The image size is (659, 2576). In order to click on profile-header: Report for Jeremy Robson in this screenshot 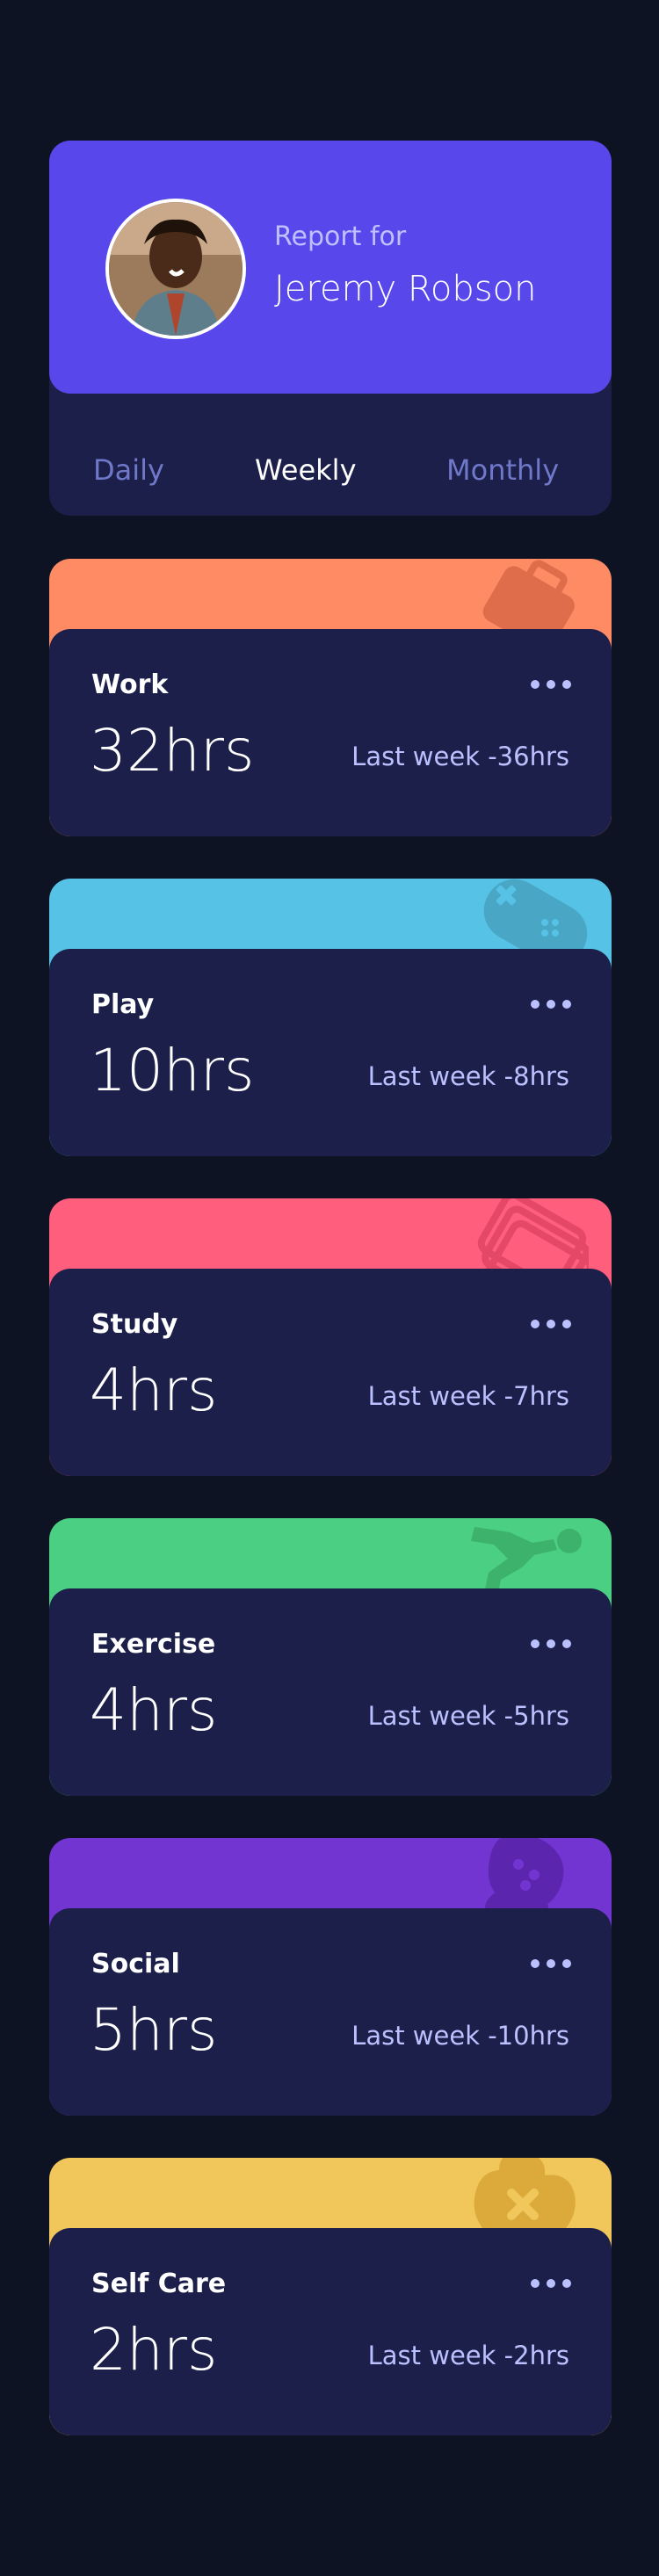, I will do `click(331, 267)`.